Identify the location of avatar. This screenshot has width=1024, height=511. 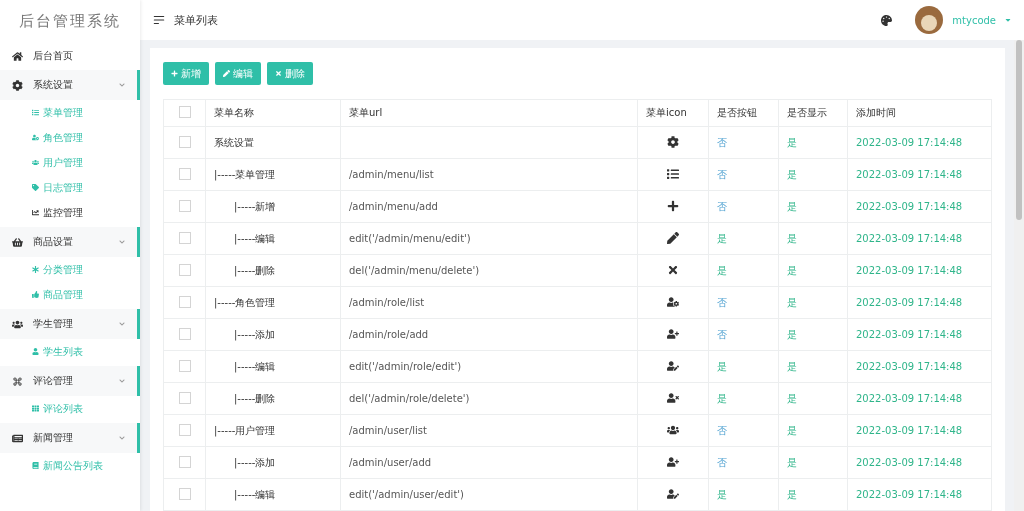
(929, 20).